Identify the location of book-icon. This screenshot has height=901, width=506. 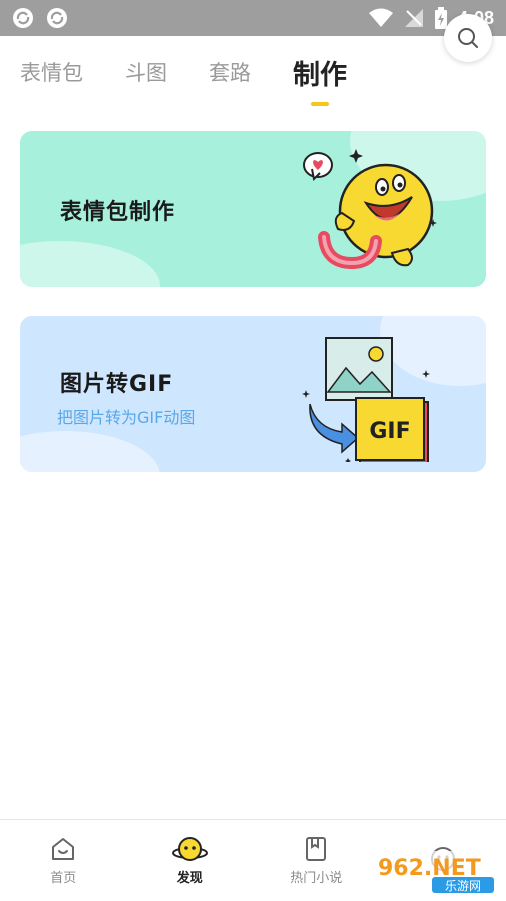
(316, 849).